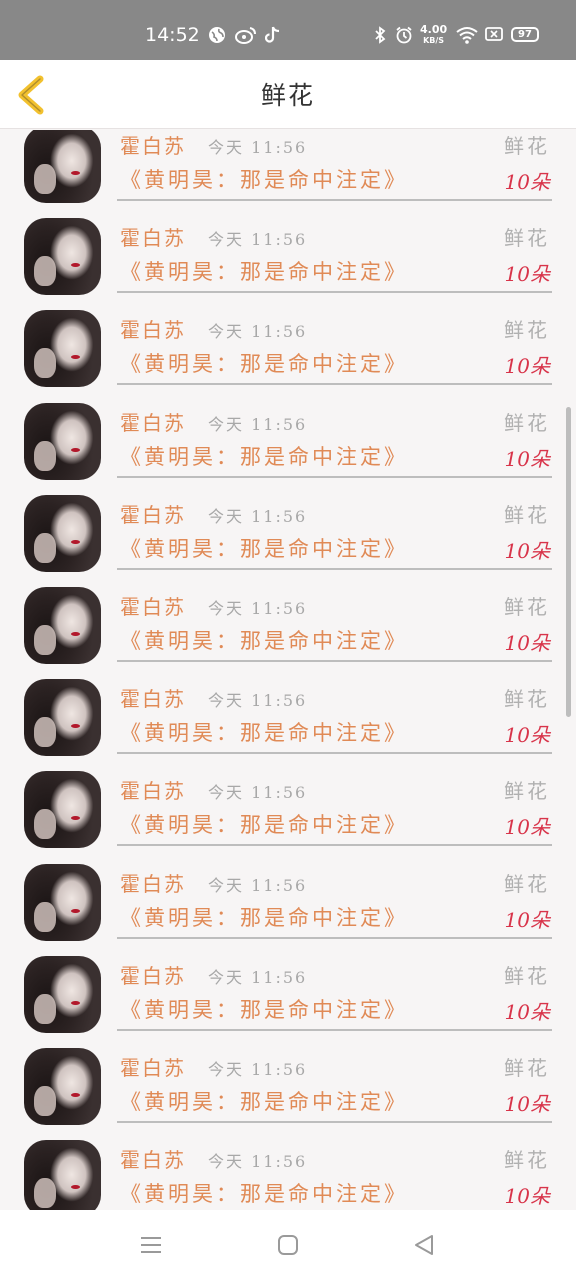 The image size is (576, 1280). What do you see at coordinates (434, 29) in the screenshot?
I see `network-speed-value: 4.00` at bounding box center [434, 29].